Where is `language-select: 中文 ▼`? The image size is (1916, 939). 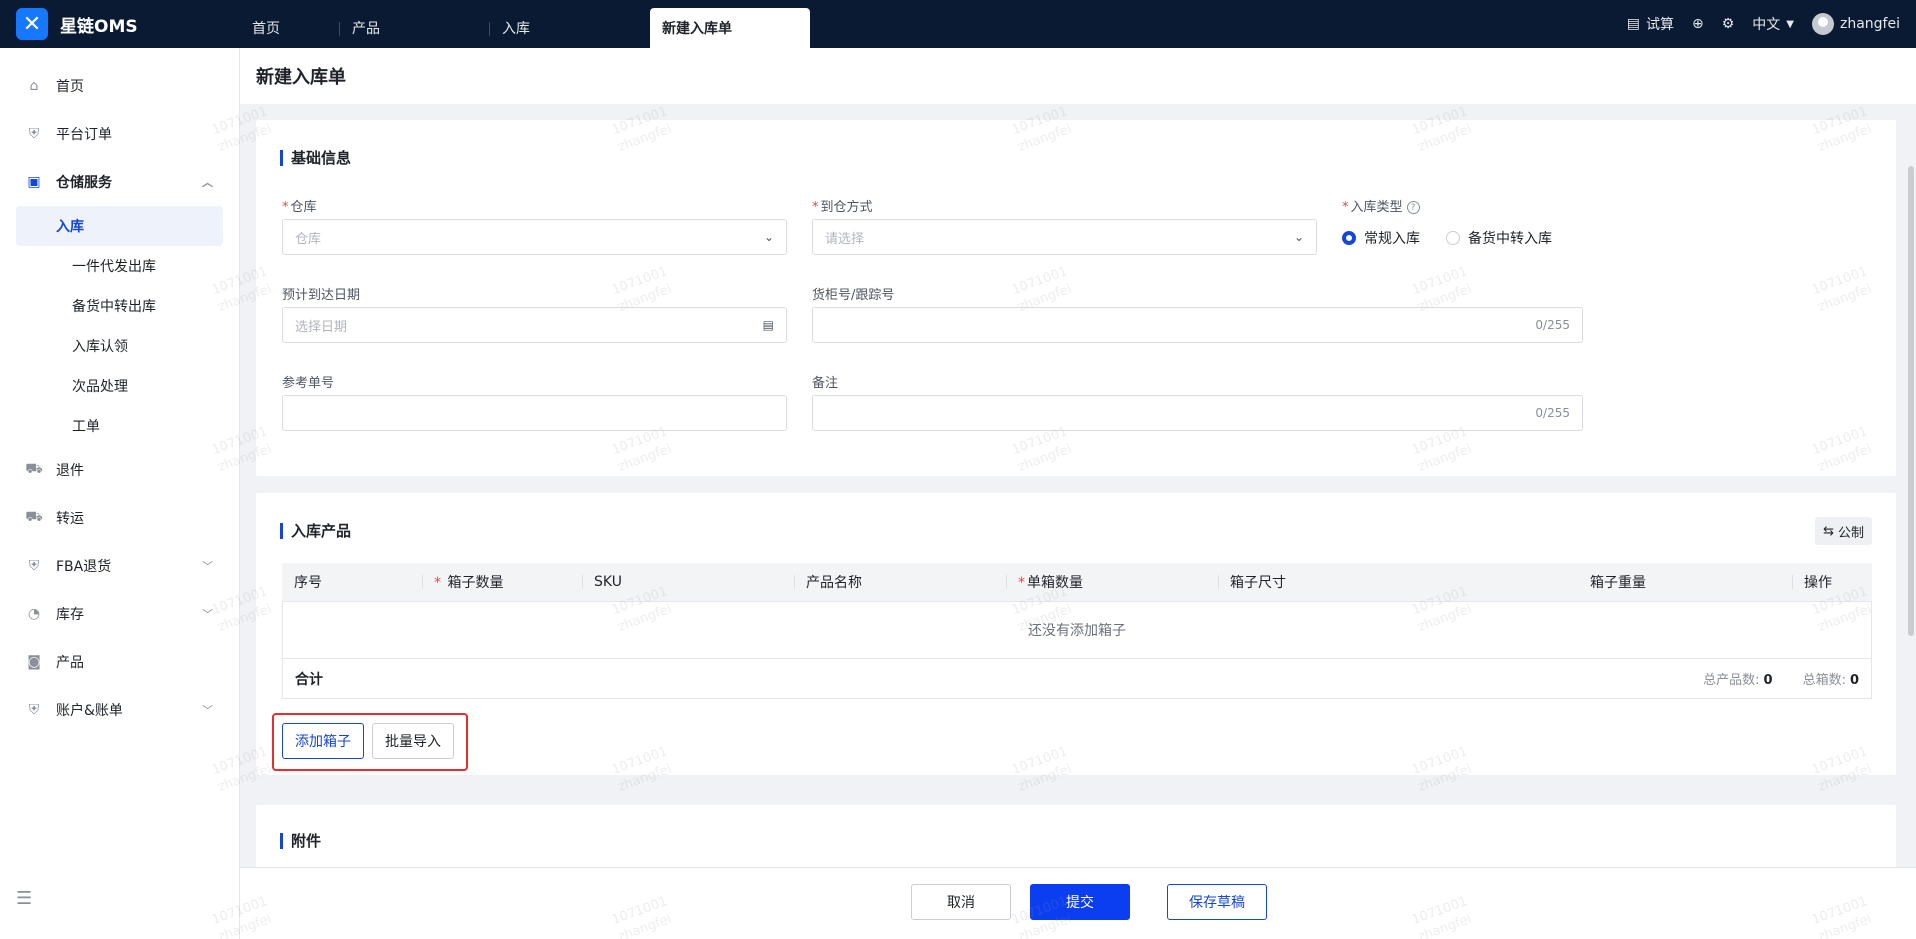 language-select: 中文 ▼ is located at coordinates (1773, 24).